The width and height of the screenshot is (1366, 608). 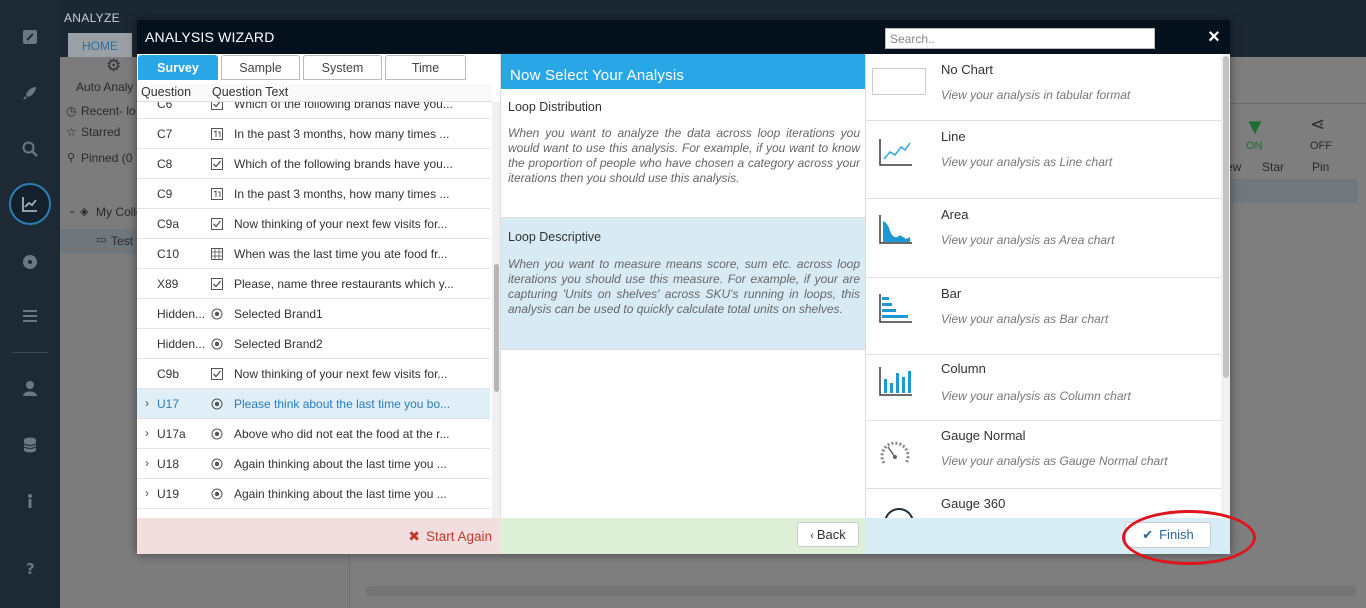 What do you see at coordinates (458, 536) in the screenshot?
I see `start-again-label: Start Again` at bounding box center [458, 536].